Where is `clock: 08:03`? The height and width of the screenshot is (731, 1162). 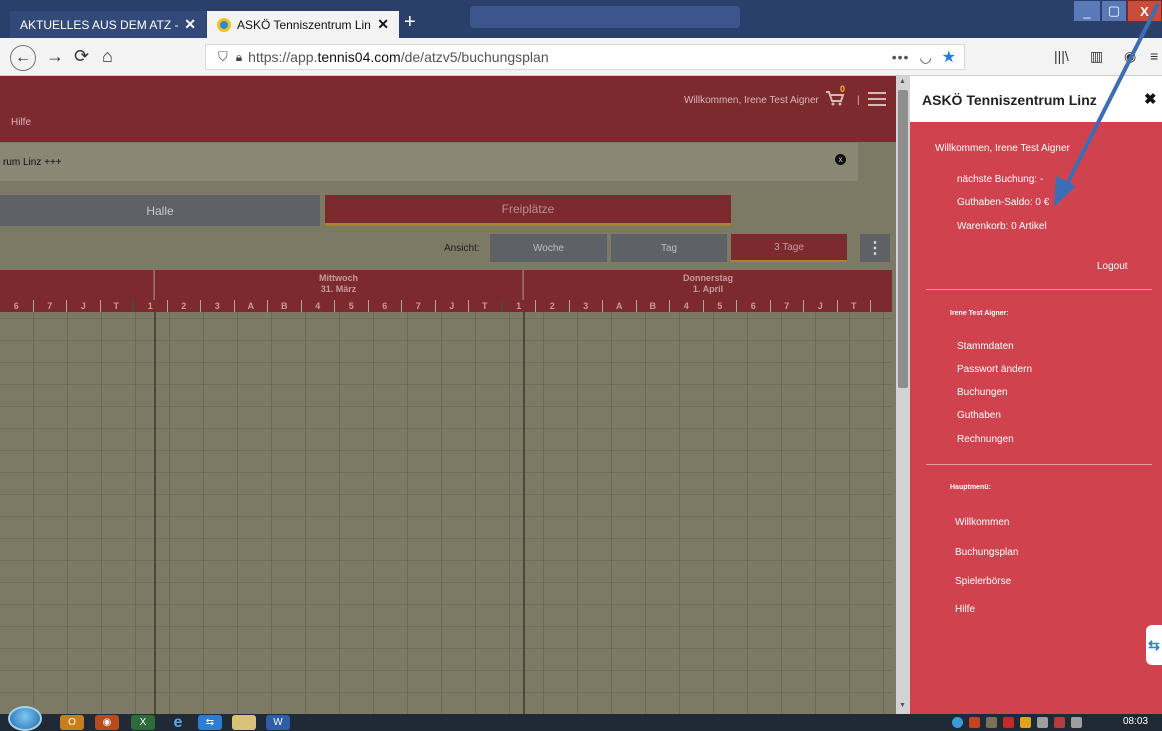
clock: 08:03 is located at coordinates (1136, 721).